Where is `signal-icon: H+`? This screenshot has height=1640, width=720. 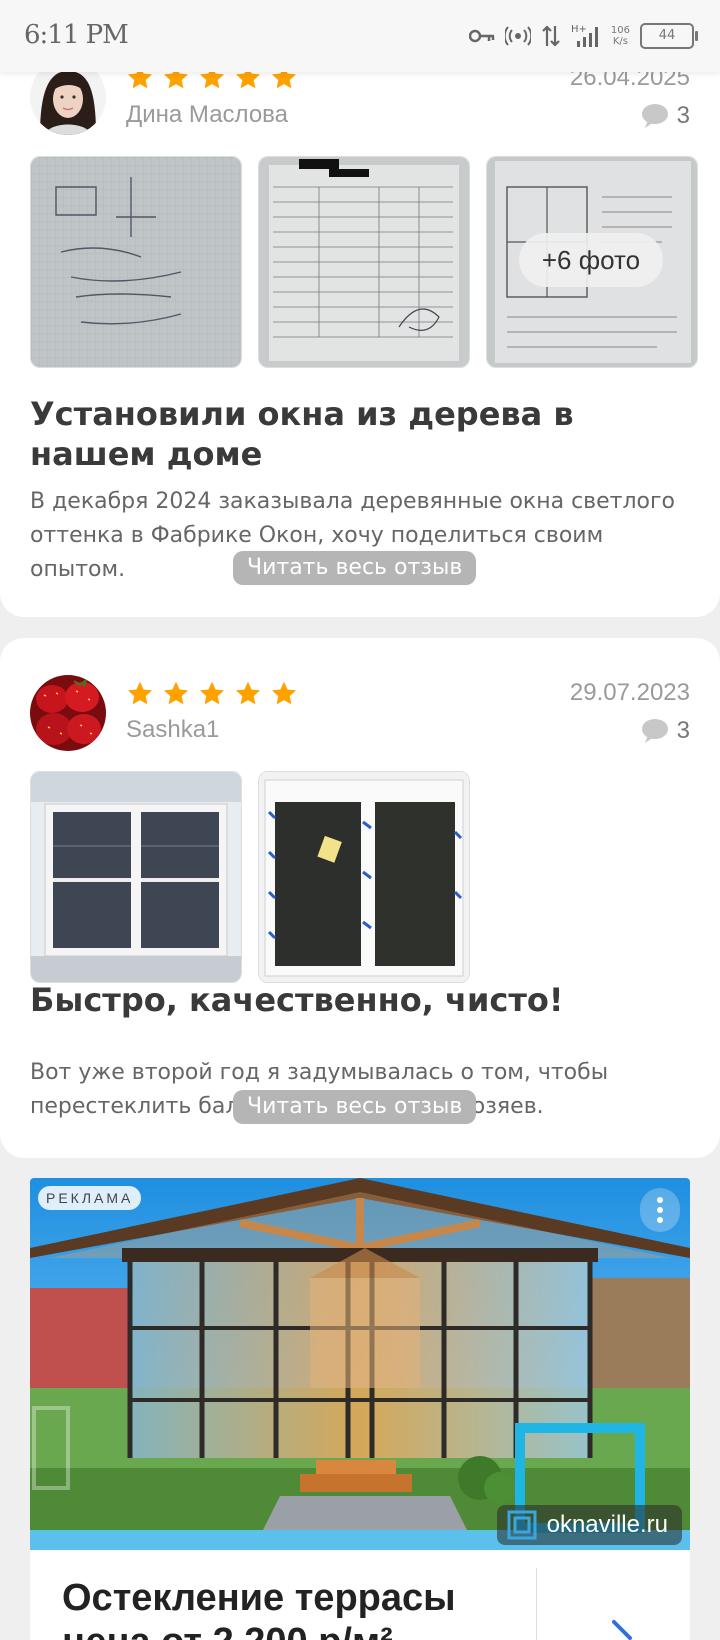
signal-icon: H+ is located at coordinates (584, 35).